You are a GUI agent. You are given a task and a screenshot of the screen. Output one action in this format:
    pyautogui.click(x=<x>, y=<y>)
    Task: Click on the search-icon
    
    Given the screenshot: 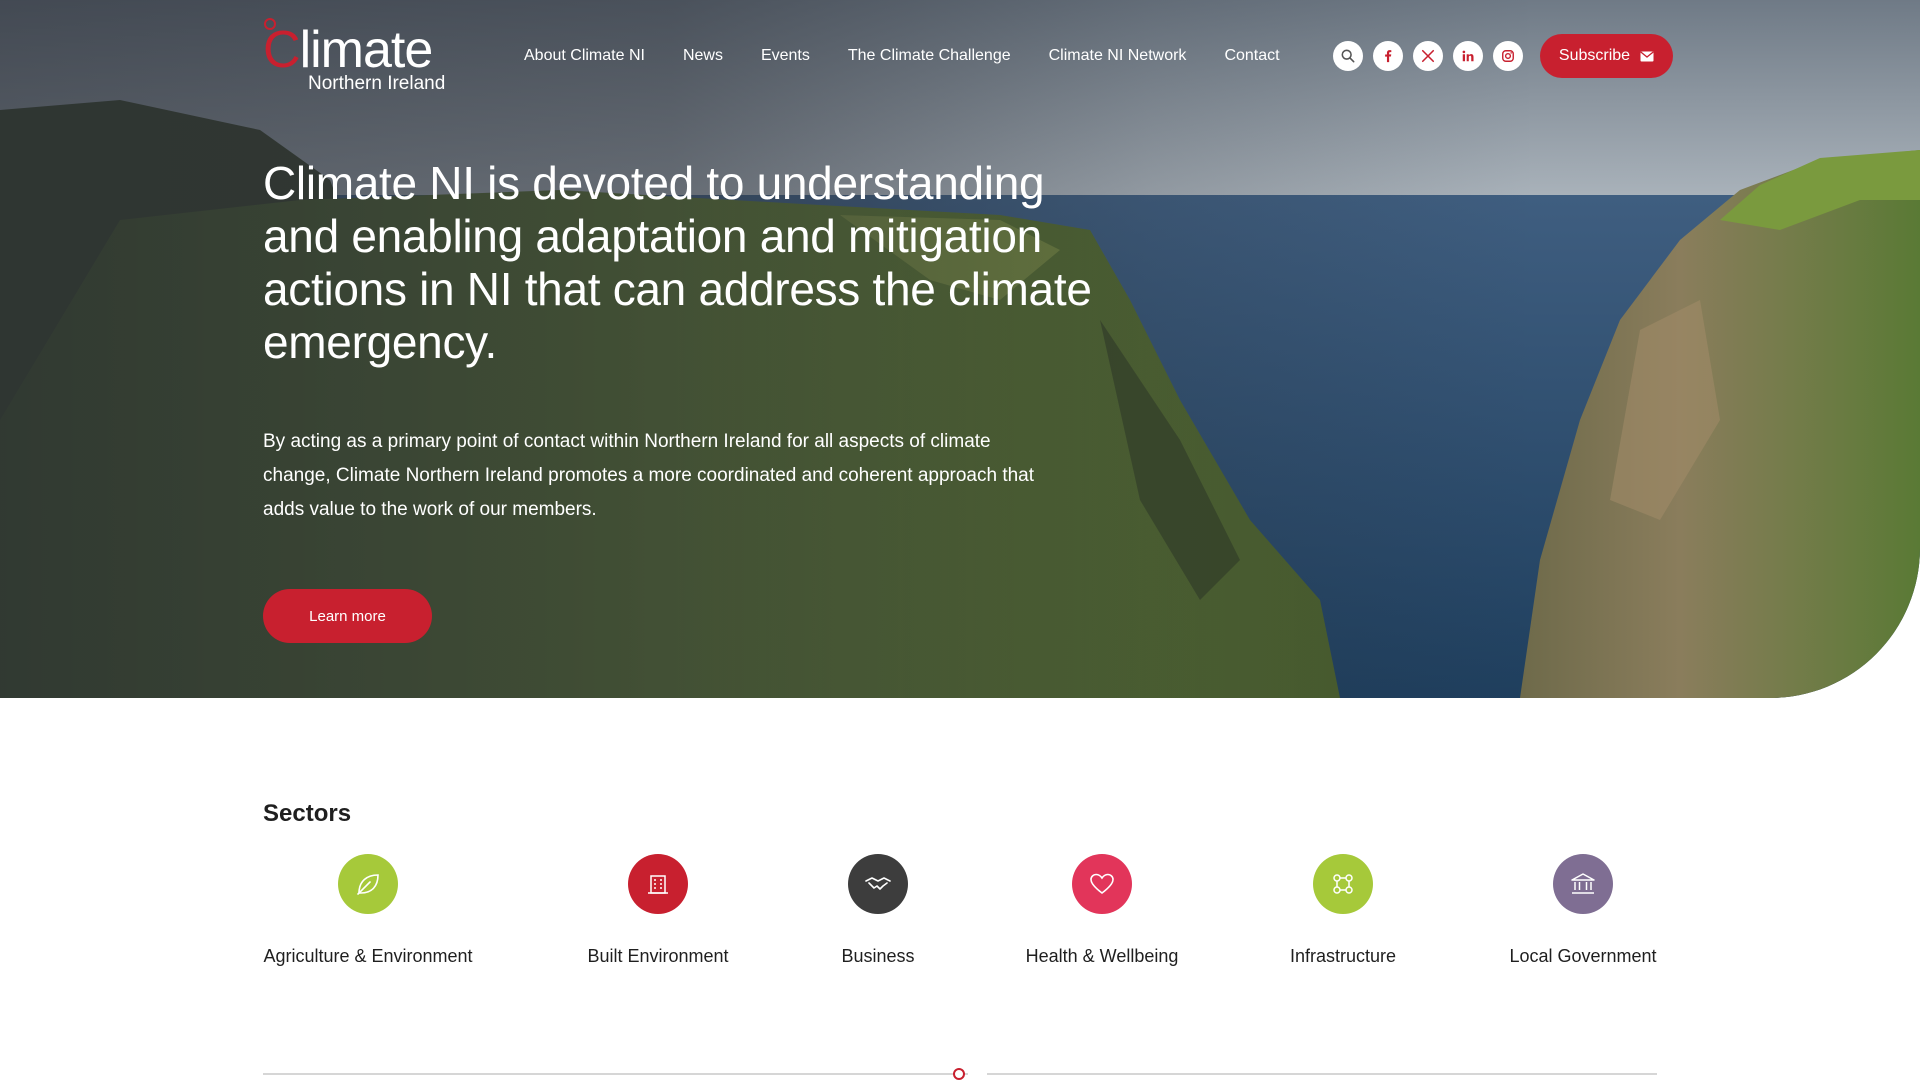 What is the action you would take?
    pyautogui.click(x=1348, y=56)
    